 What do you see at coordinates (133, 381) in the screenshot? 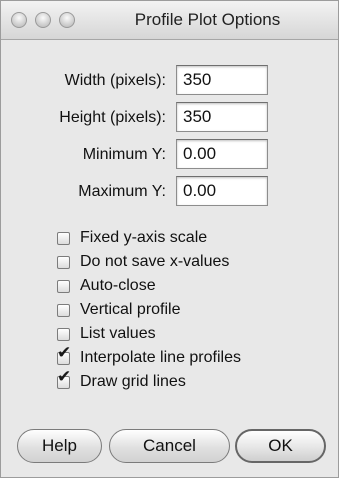
I see `checkbox-label: Draw grid lines` at bounding box center [133, 381].